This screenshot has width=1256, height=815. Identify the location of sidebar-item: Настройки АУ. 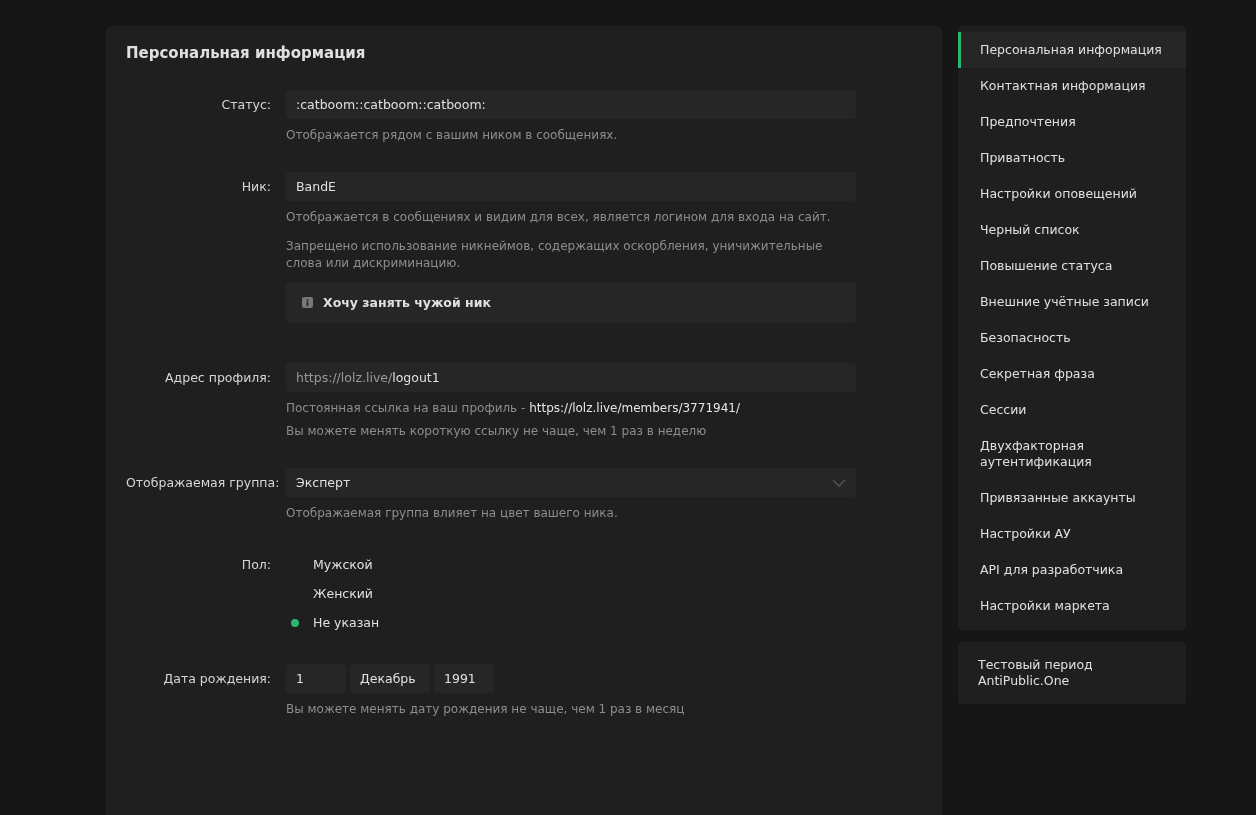
(1072, 534).